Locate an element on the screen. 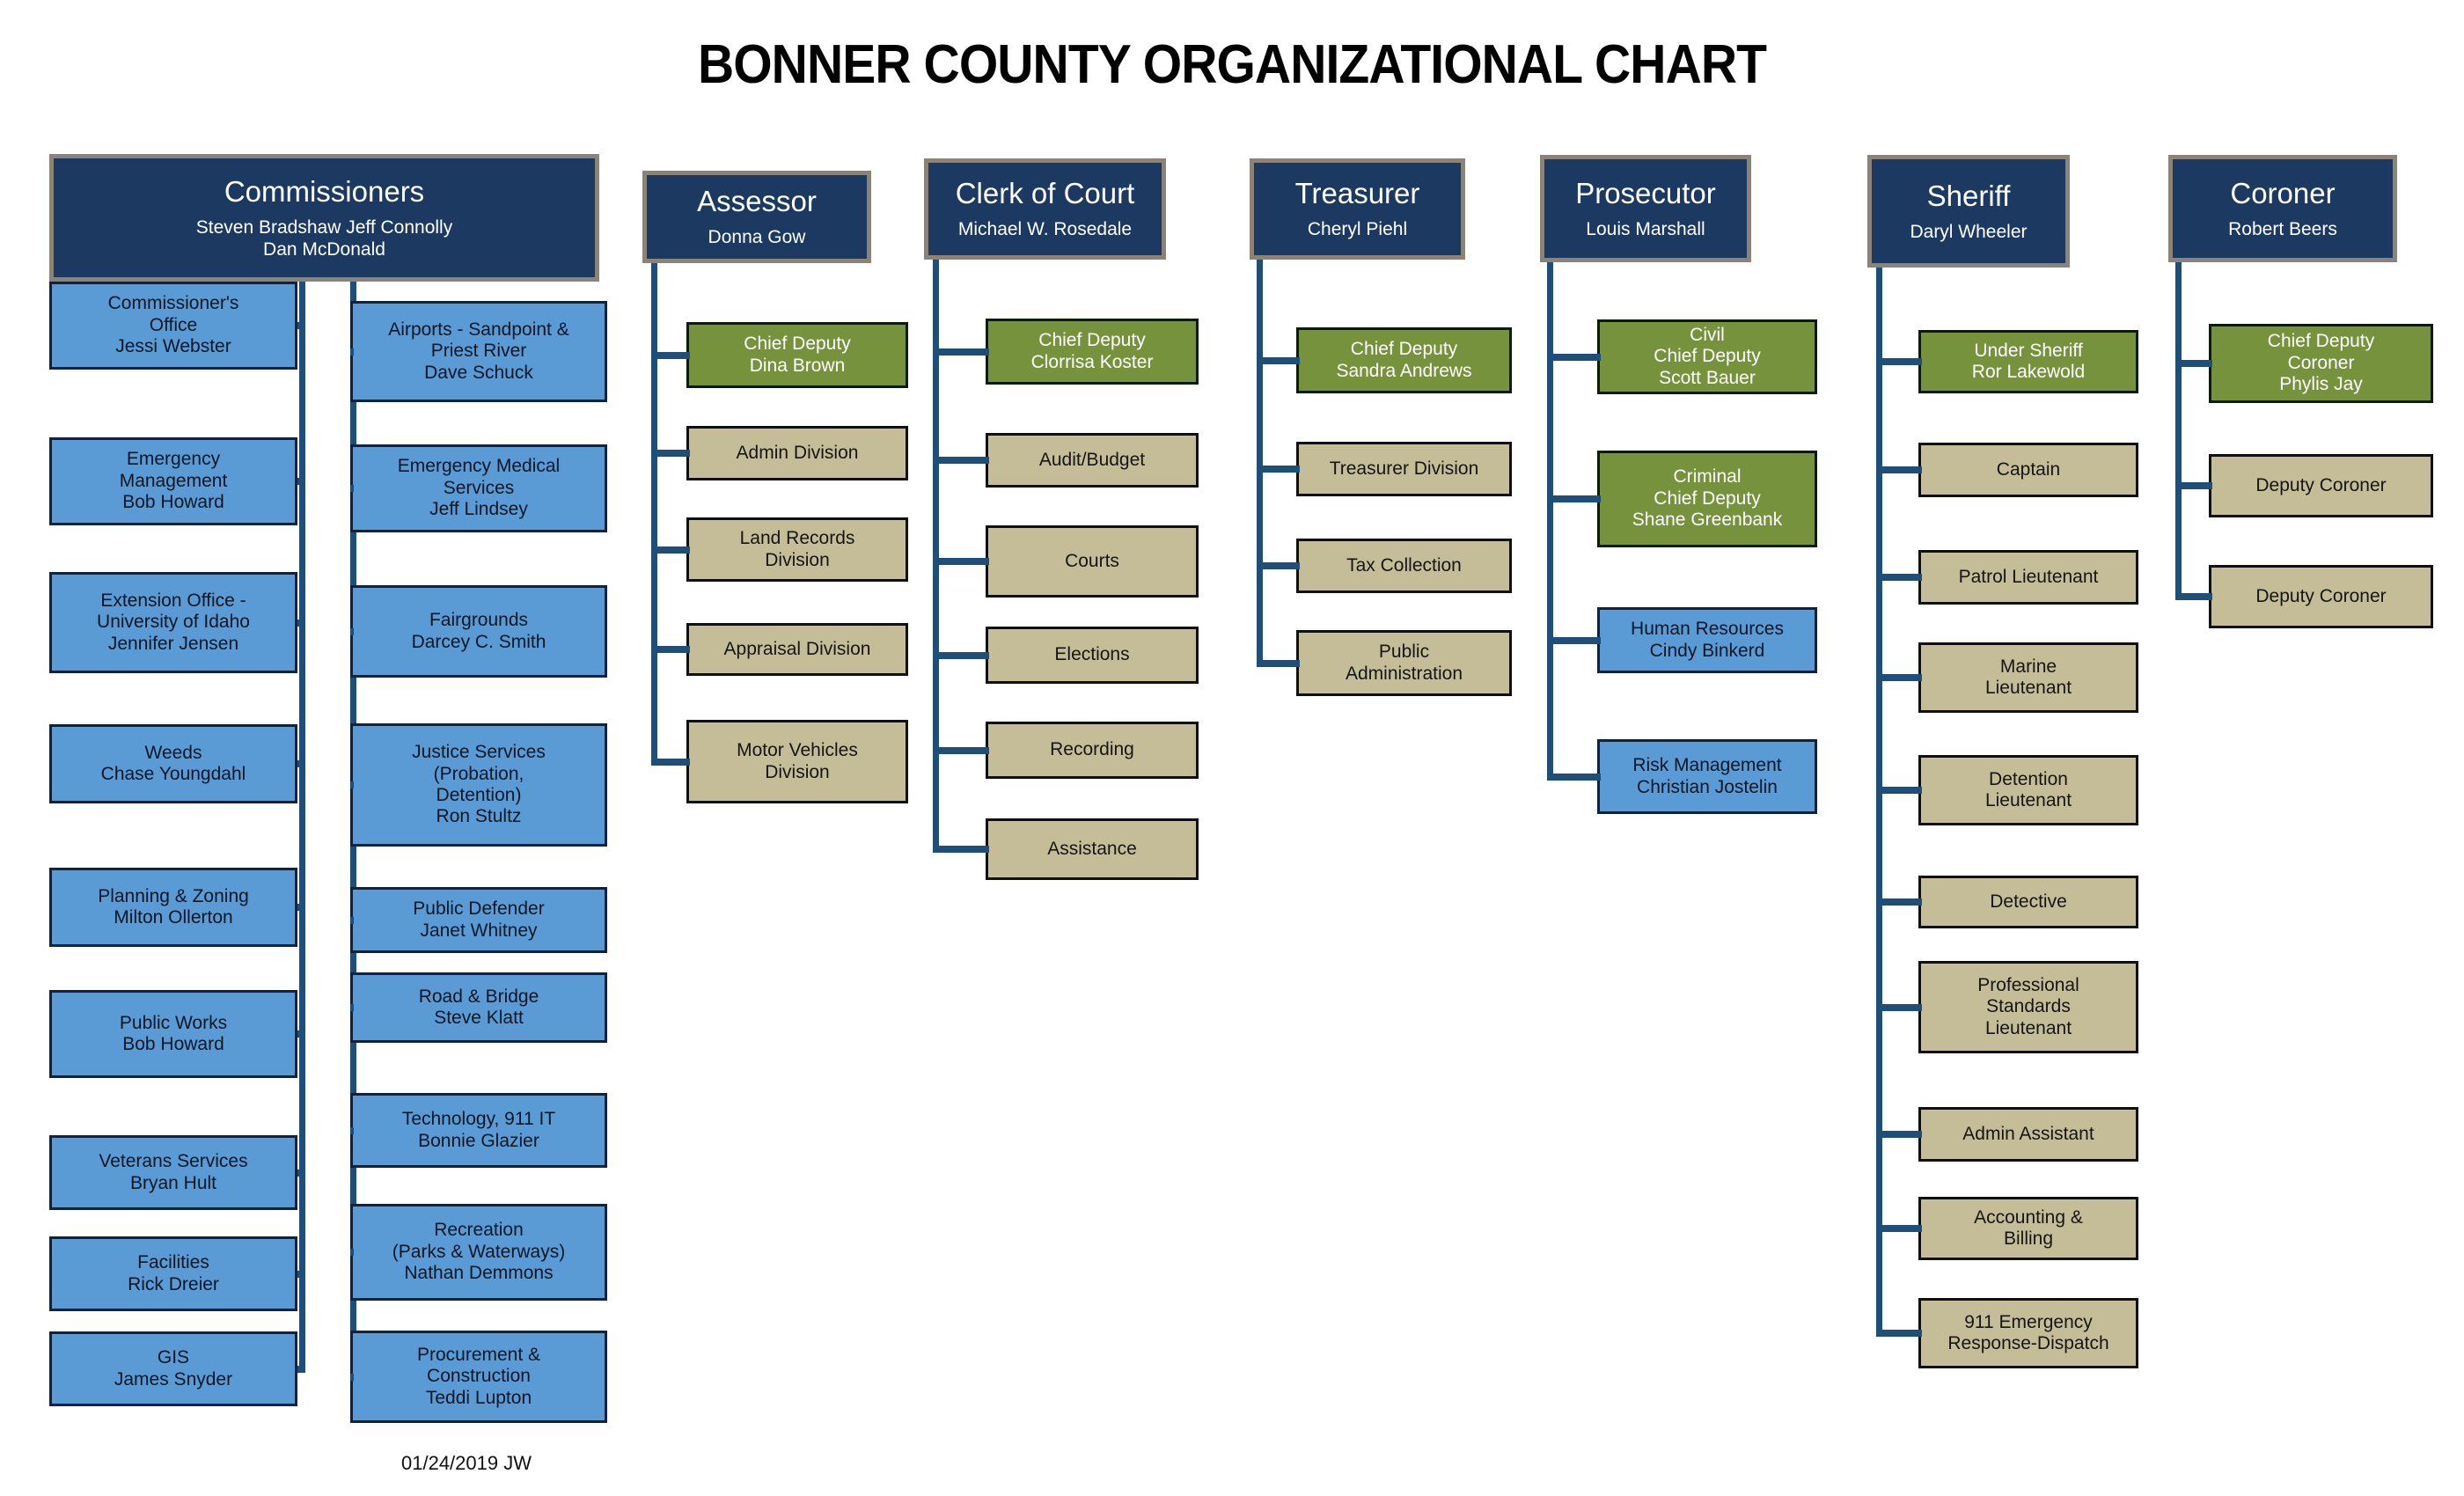  org-node-clerk-of-court-child-4: Recording is located at coordinates (1092, 750).